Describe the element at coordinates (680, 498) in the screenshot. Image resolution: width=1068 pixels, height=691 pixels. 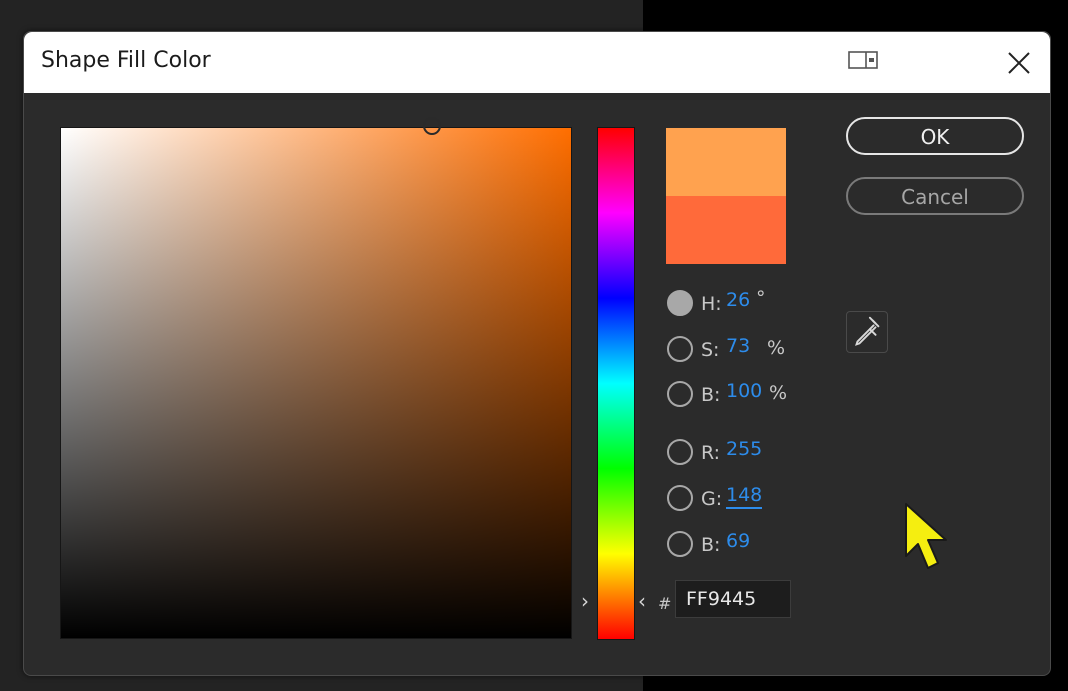
I see `green-radio` at that location.